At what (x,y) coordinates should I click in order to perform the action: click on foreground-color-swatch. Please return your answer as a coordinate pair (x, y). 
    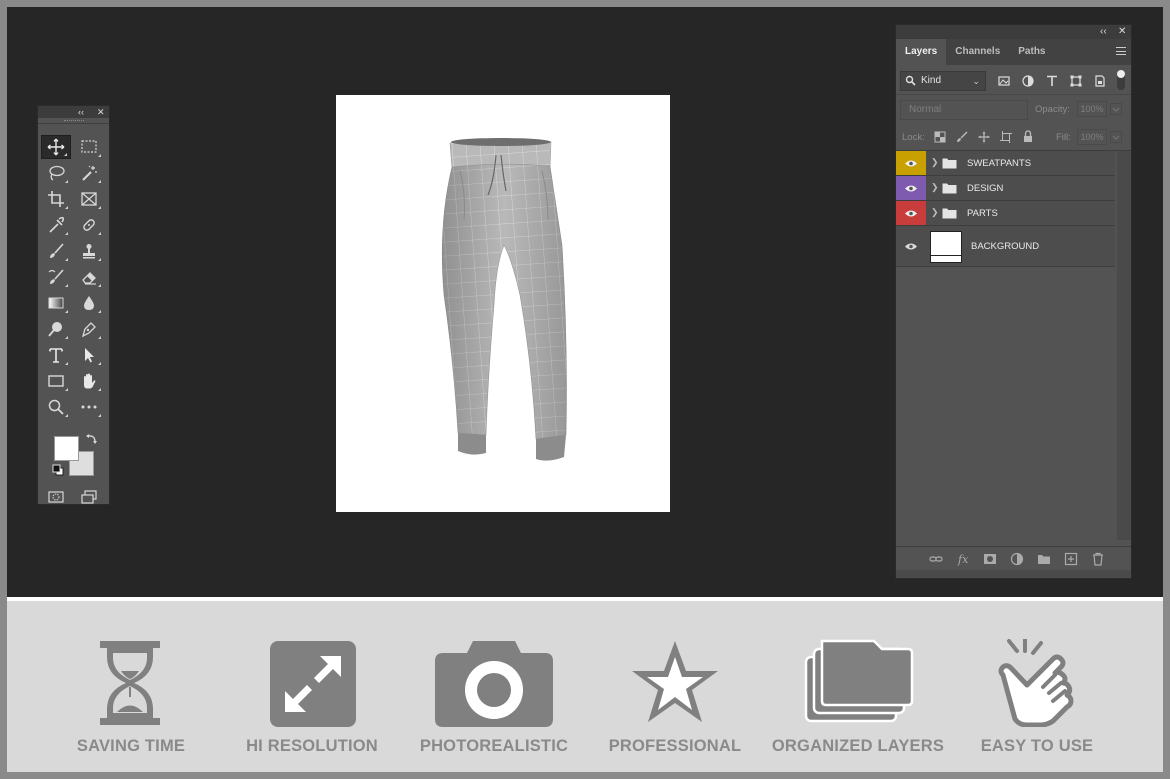
    Looking at the image, I should click on (66, 448).